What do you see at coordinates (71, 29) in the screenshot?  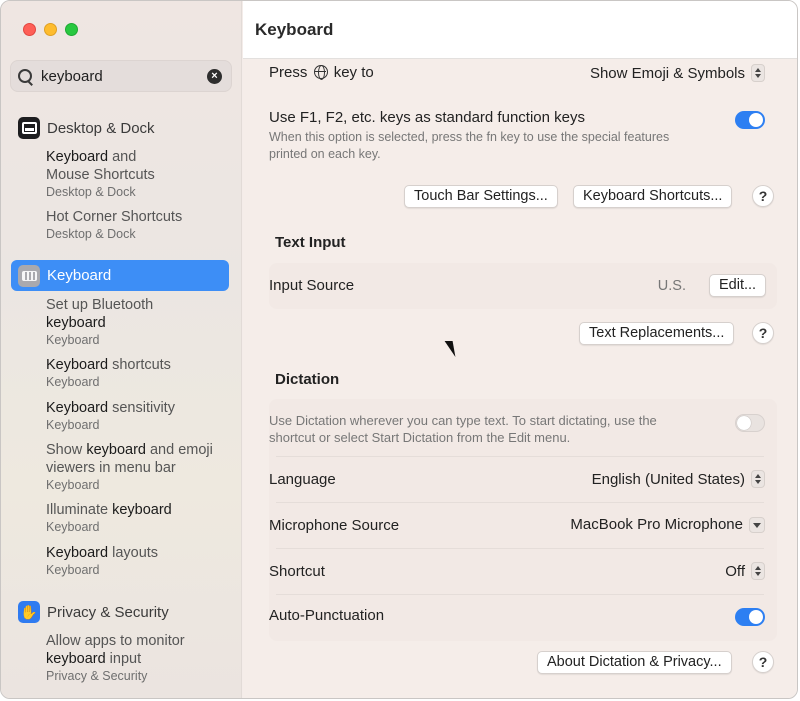 I see `zoom-window-button` at bounding box center [71, 29].